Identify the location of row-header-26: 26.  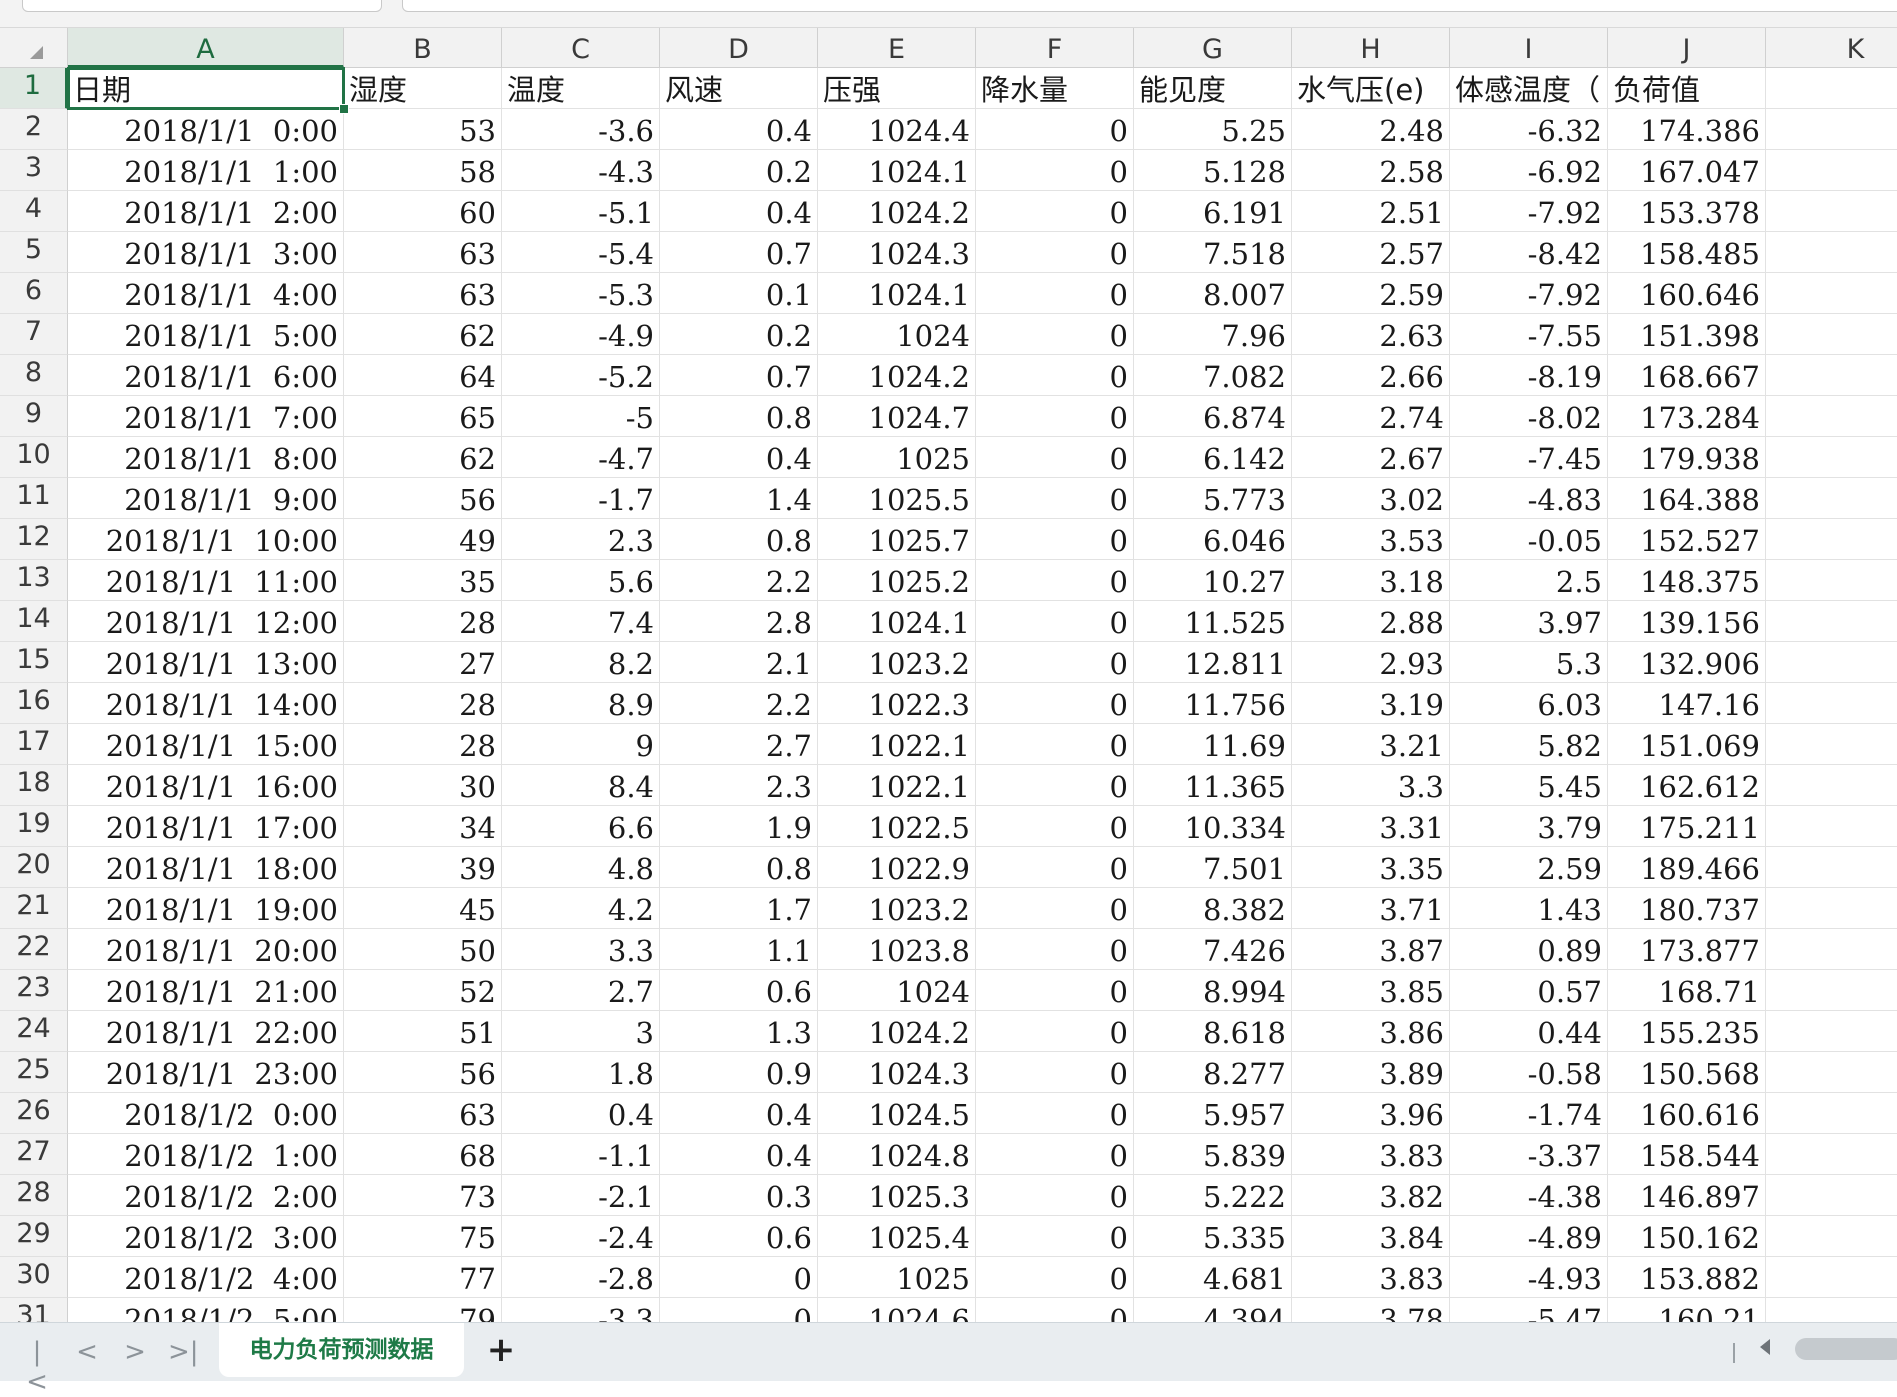
(34, 1113).